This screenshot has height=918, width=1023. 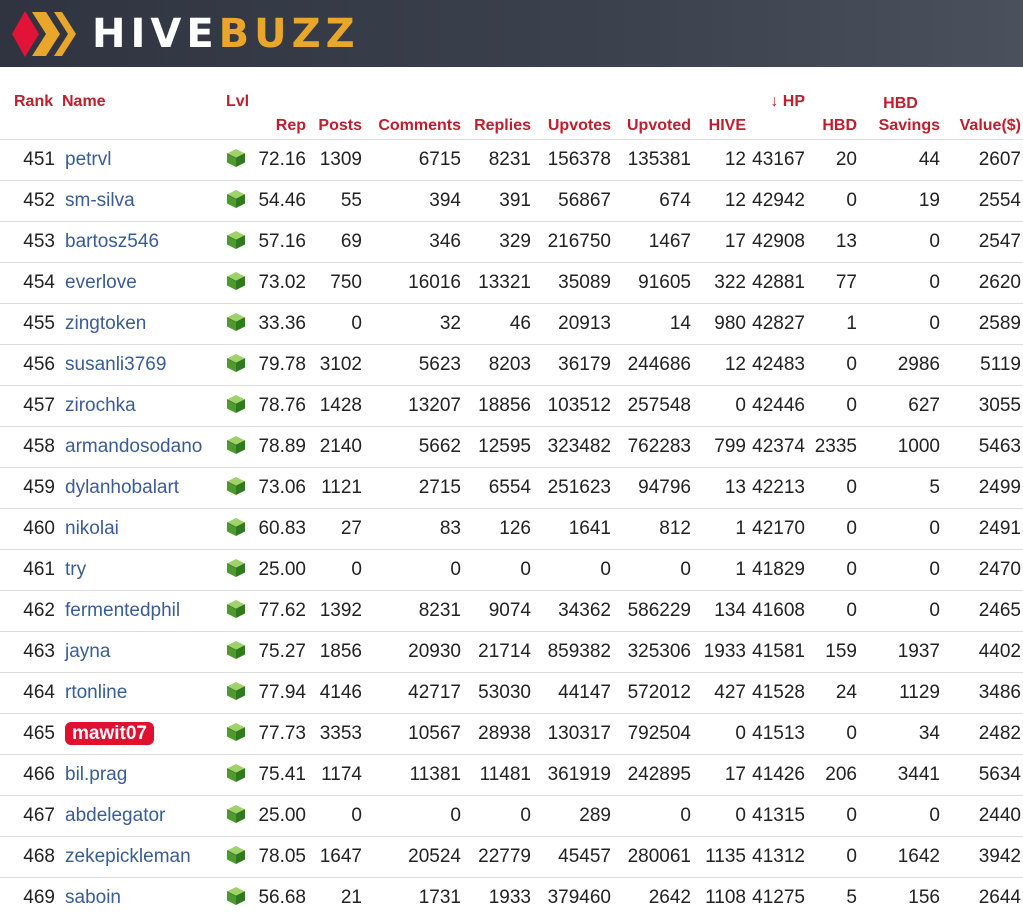 What do you see at coordinates (573, 775) in the screenshot?
I see `upvotes-cell: 361919` at bounding box center [573, 775].